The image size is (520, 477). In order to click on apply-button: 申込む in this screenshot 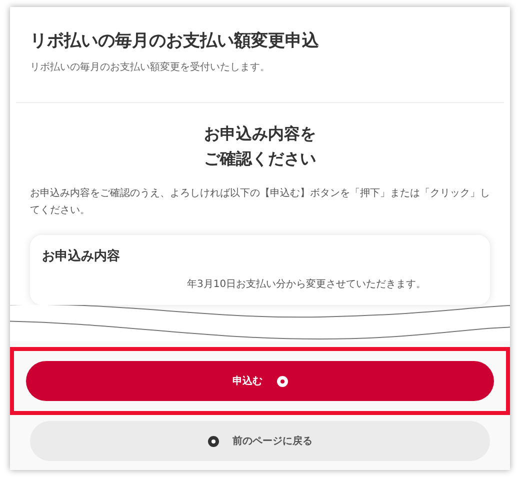, I will do `click(260, 381)`.